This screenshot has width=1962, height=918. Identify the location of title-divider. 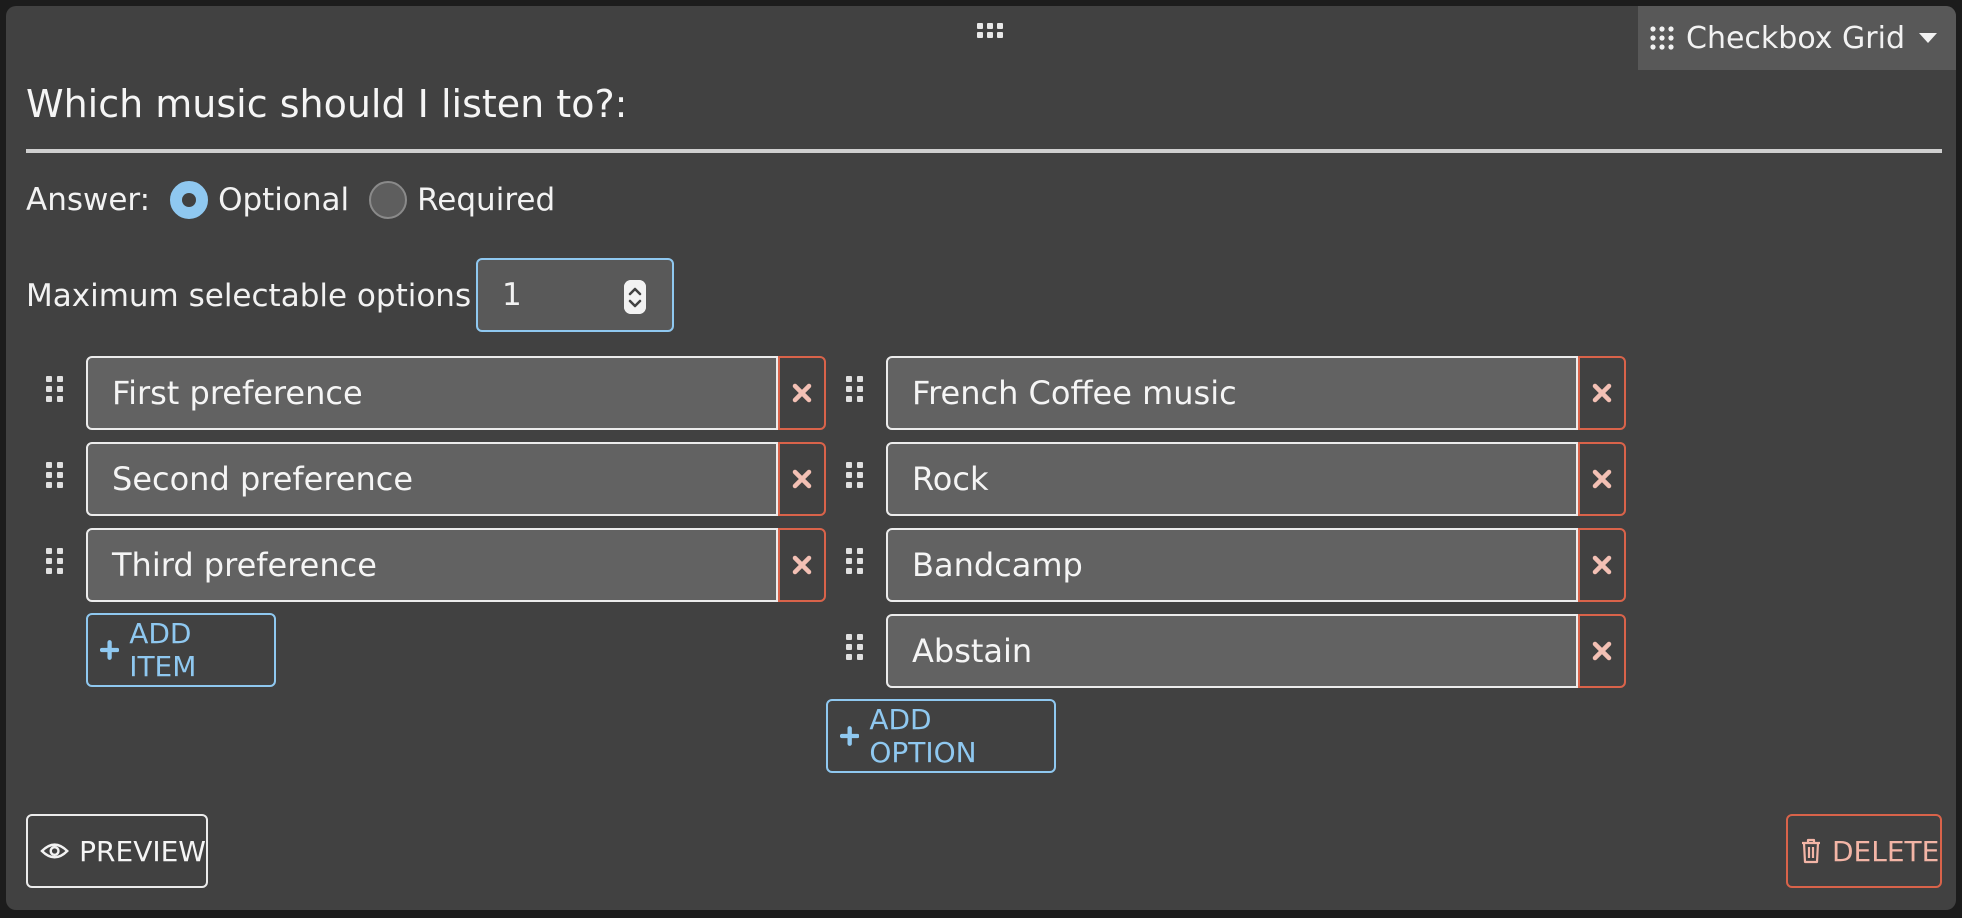
(984, 151).